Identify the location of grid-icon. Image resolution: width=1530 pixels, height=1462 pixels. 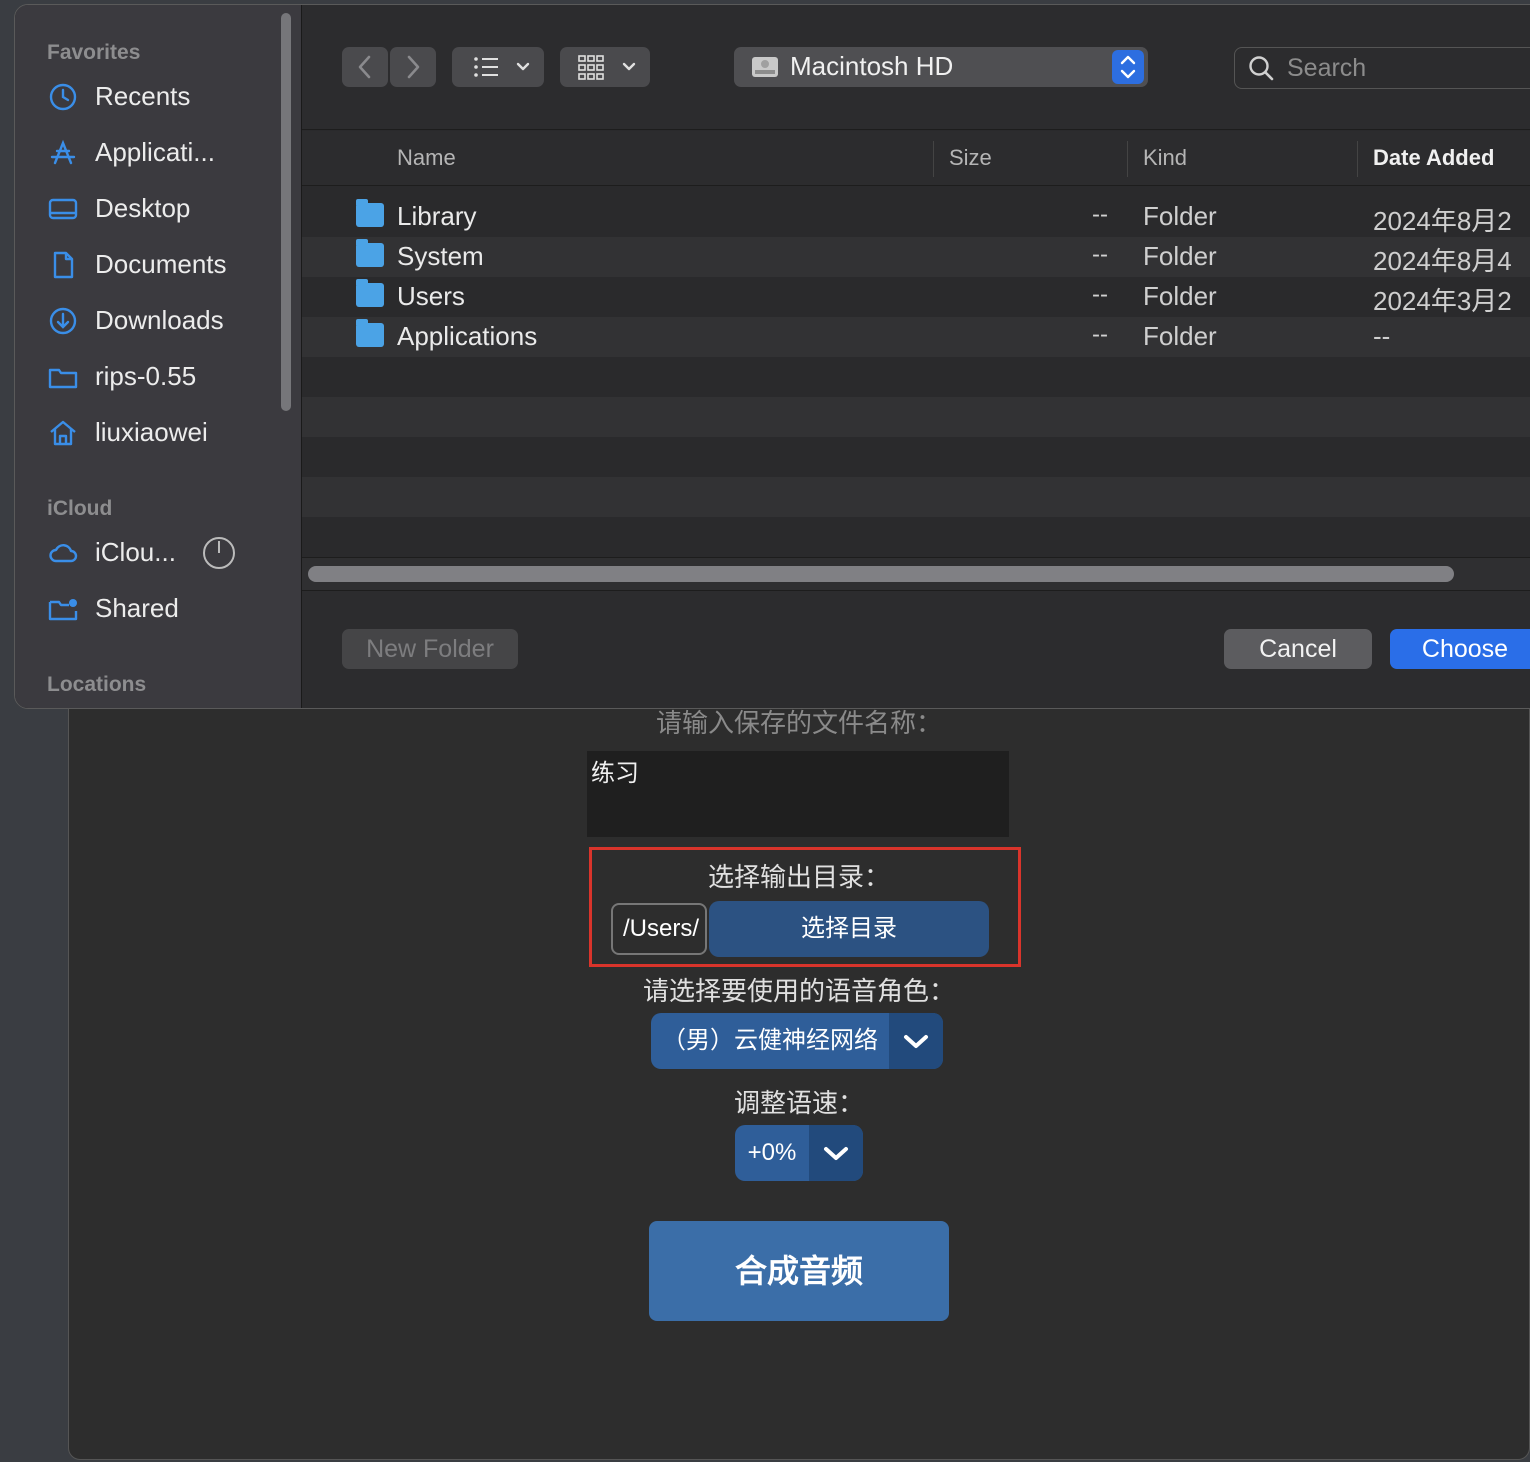
(607, 67).